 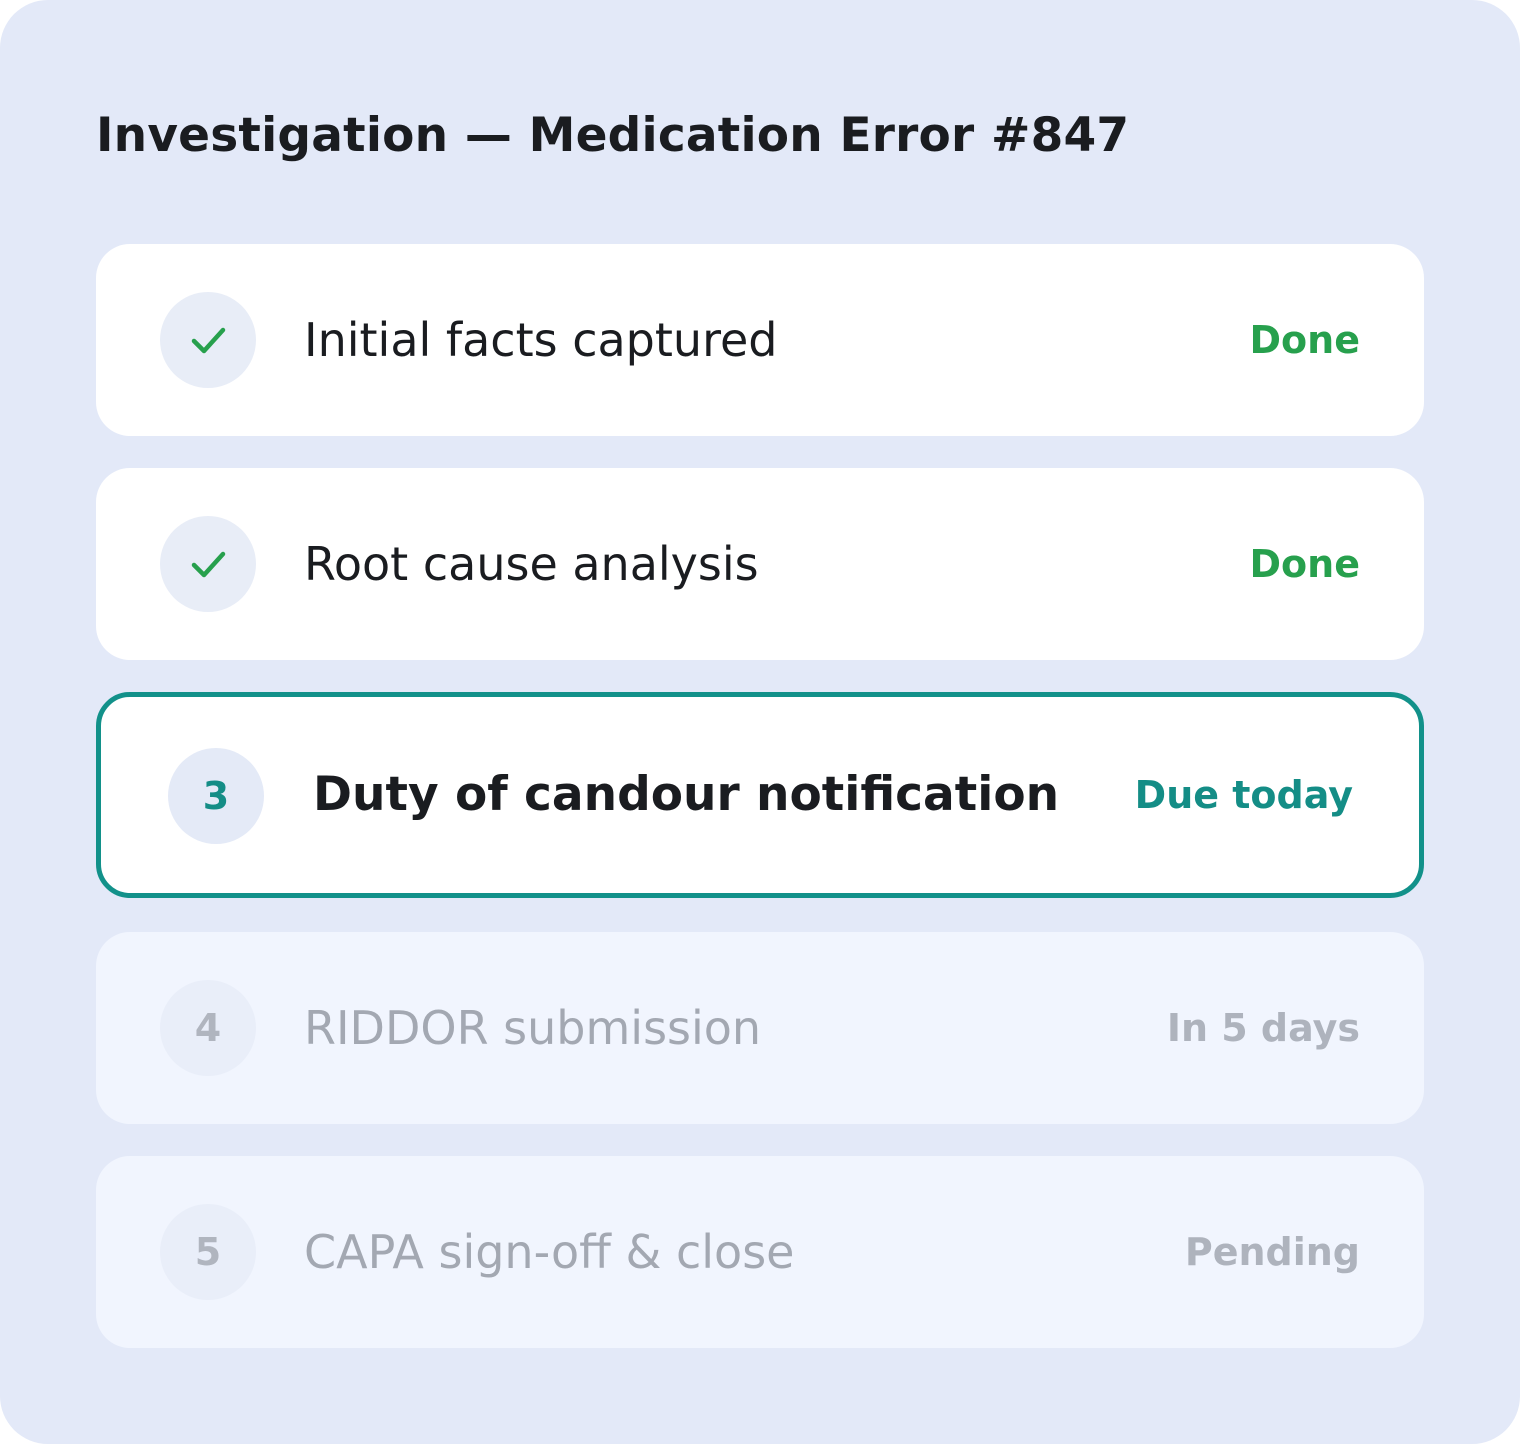 I want to click on step-label: Root cause analysis, so click(x=531, y=564).